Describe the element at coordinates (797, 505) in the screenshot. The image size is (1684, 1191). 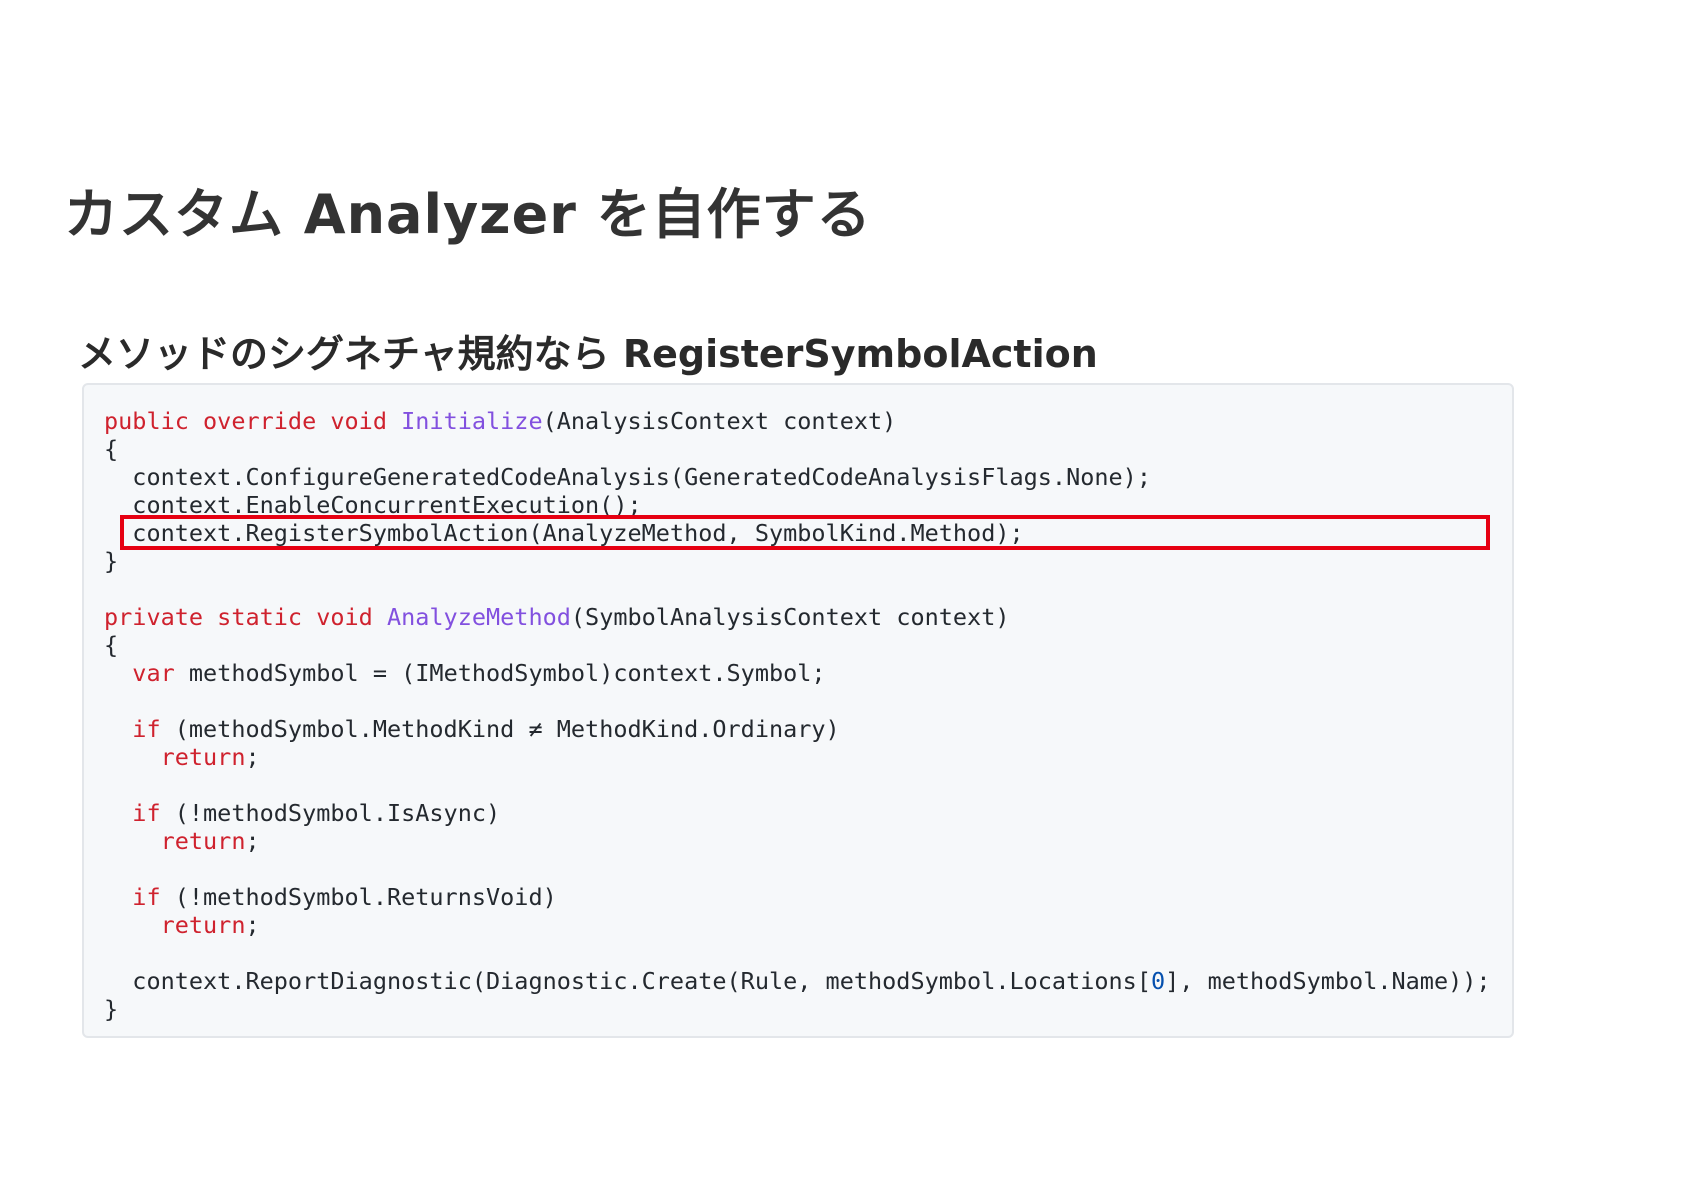
I see `code-line: context.EnableConcurrentExecution();` at that location.